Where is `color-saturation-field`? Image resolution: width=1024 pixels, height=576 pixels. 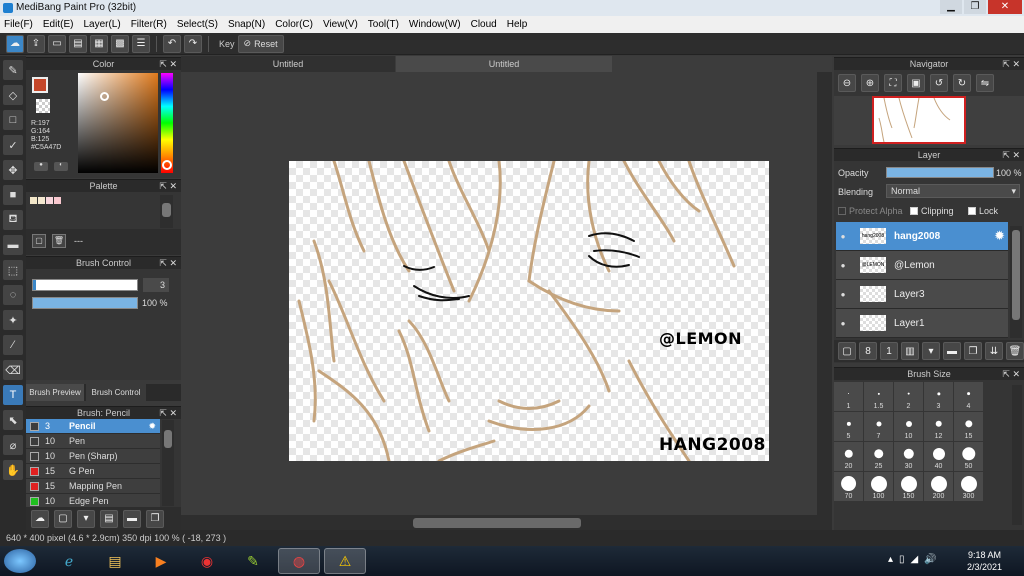
color-saturation-field is located at coordinates (118, 123).